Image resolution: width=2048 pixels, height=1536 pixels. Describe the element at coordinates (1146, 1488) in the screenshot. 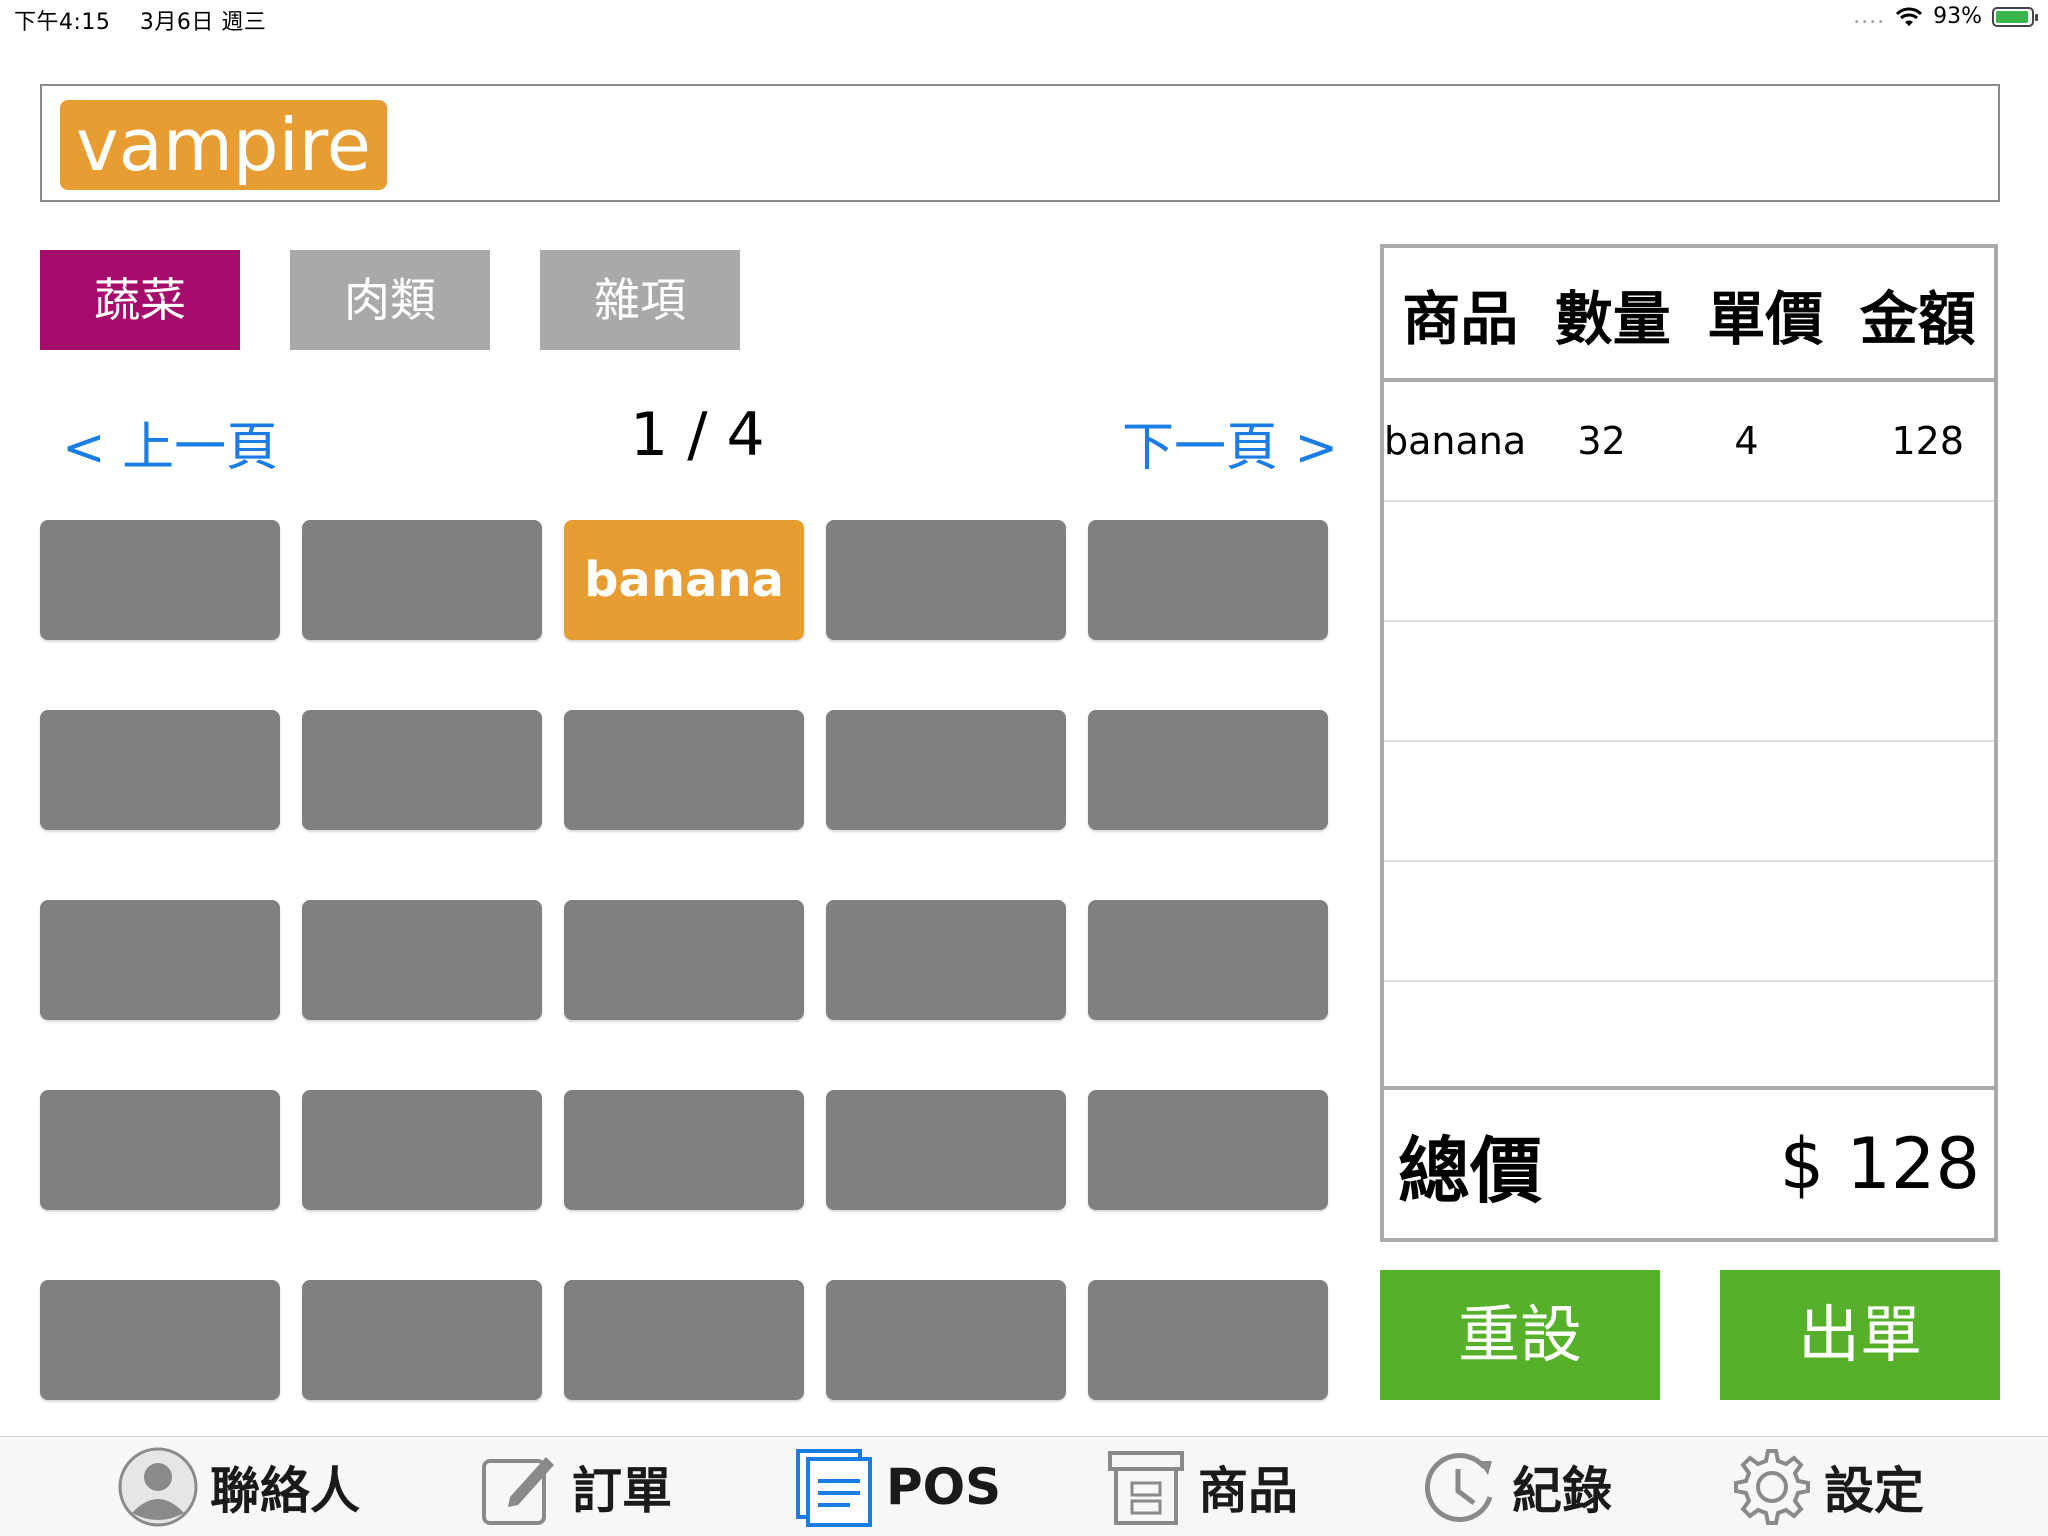

I see `archive-icon` at that location.